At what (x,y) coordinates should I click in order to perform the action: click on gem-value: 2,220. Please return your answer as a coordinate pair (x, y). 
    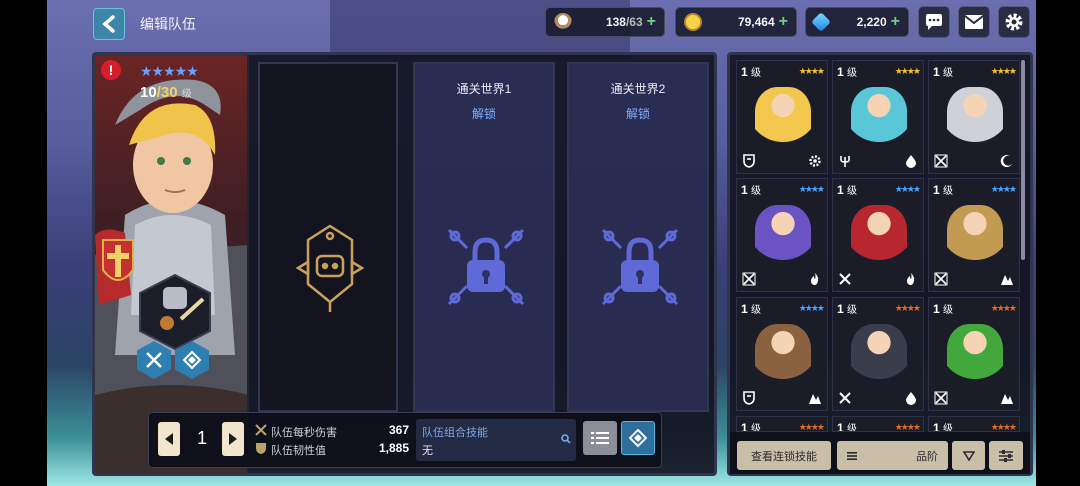
    Looking at the image, I should click on (871, 22).